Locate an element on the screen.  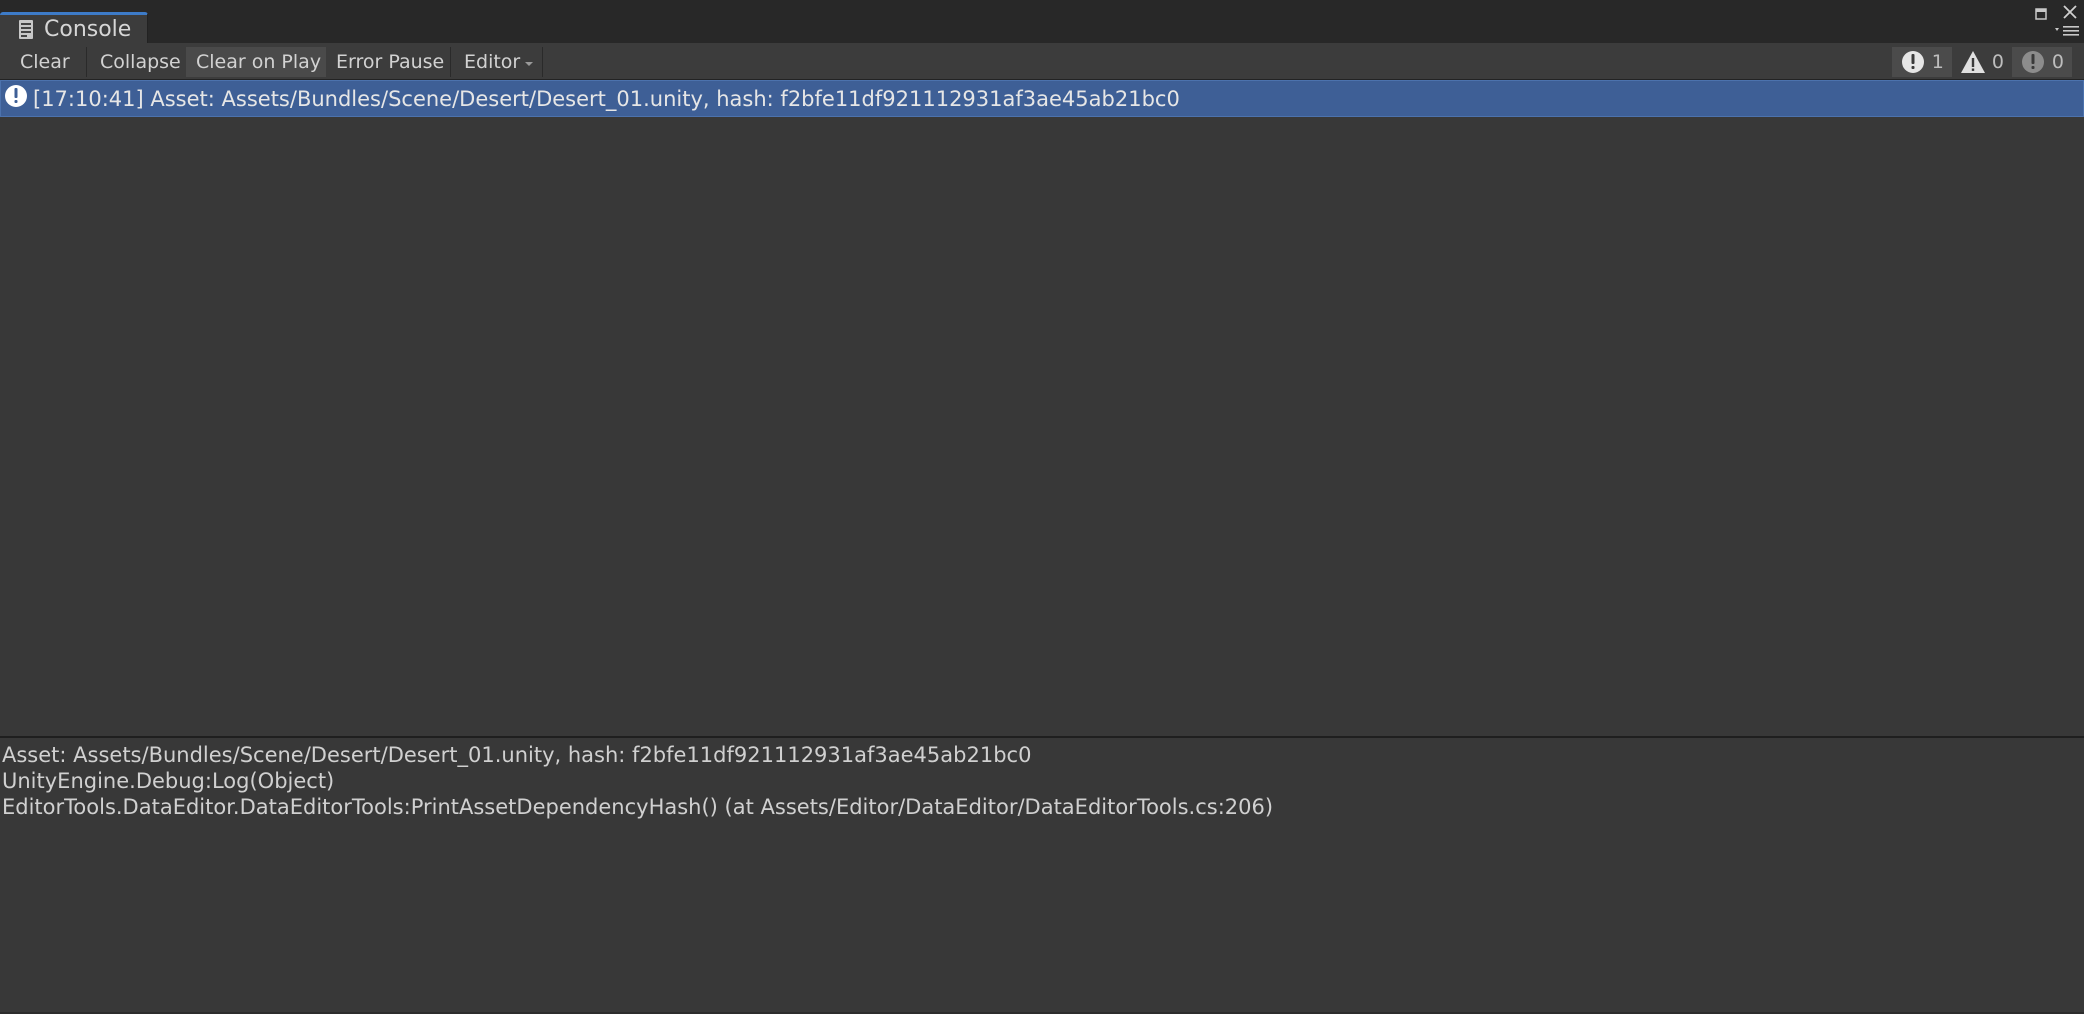
console-icon is located at coordinates (26, 29).